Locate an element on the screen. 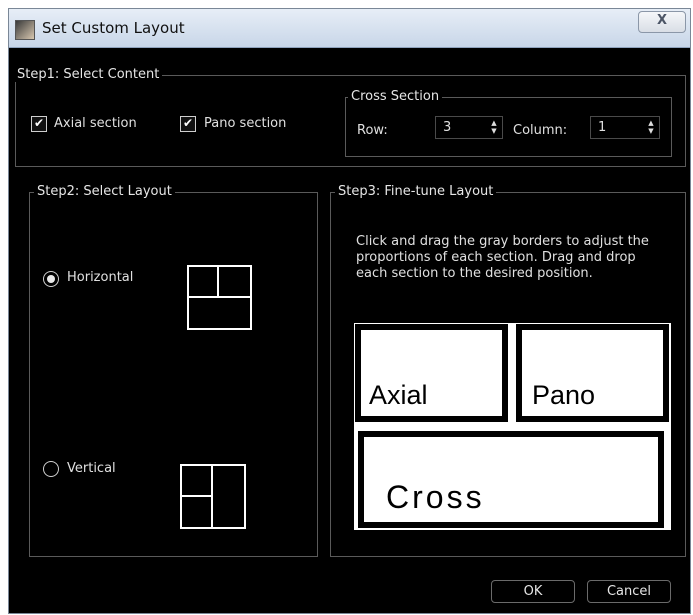  vertical-radio is located at coordinates (51, 469).